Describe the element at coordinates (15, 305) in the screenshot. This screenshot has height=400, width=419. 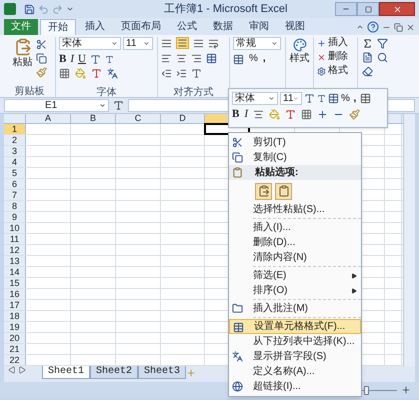
I see `row-header: 17` at that location.